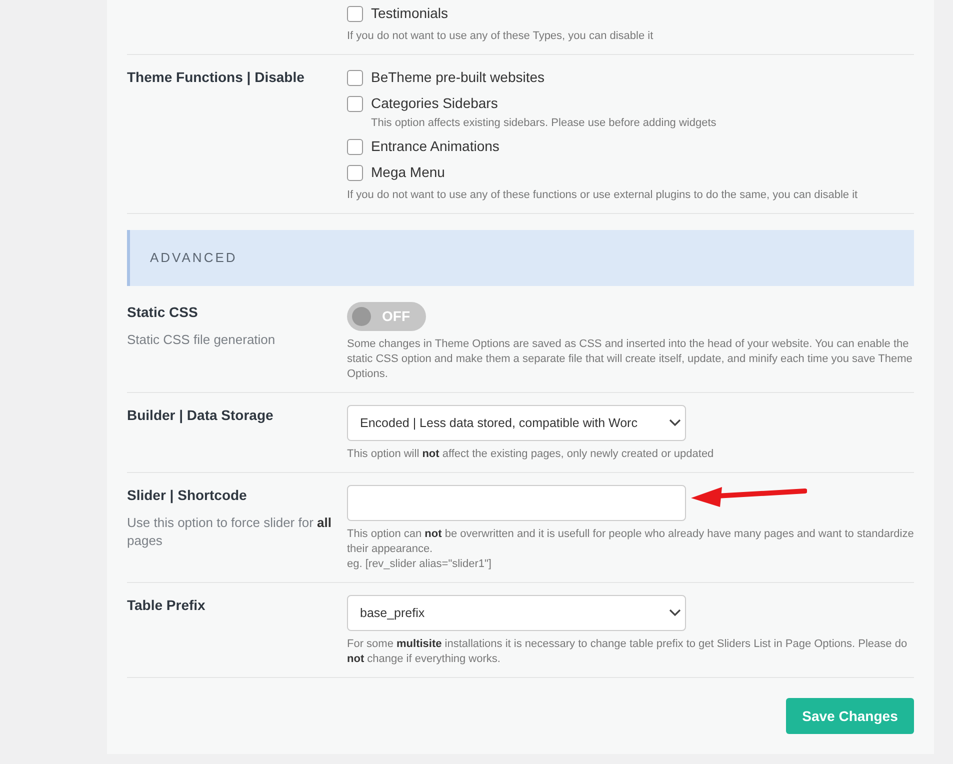 This screenshot has width=953, height=764. What do you see at coordinates (163, 312) in the screenshot?
I see `option-label: Static CSS` at bounding box center [163, 312].